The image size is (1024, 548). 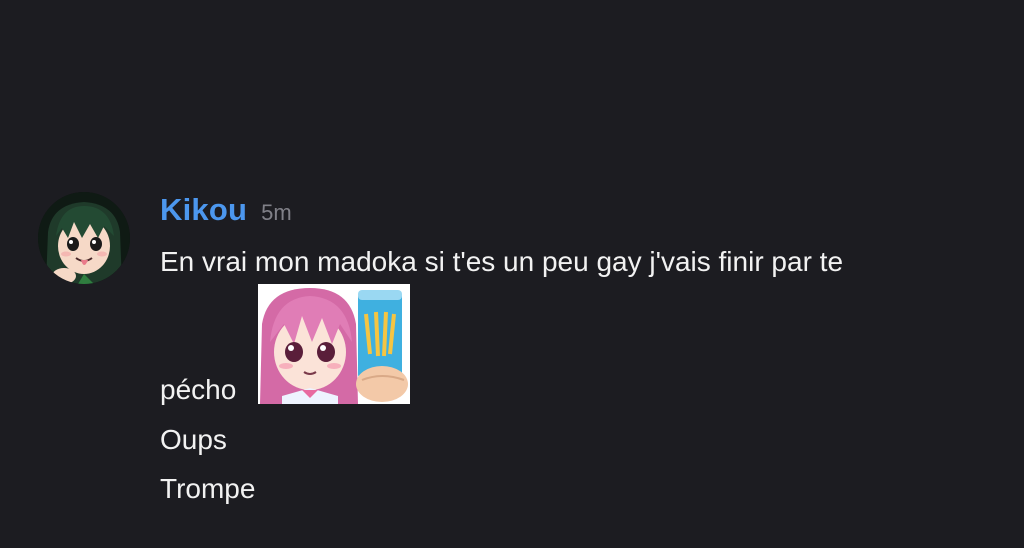 What do you see at coordinates (203, 210) in the screenshot?
I see `username: Kikou` at bounding box center [203, 210].